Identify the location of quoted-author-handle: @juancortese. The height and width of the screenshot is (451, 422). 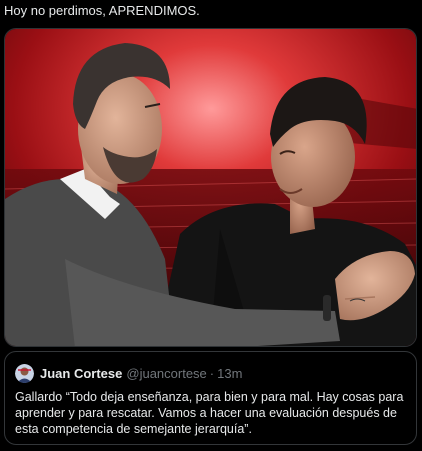
(166, 373).